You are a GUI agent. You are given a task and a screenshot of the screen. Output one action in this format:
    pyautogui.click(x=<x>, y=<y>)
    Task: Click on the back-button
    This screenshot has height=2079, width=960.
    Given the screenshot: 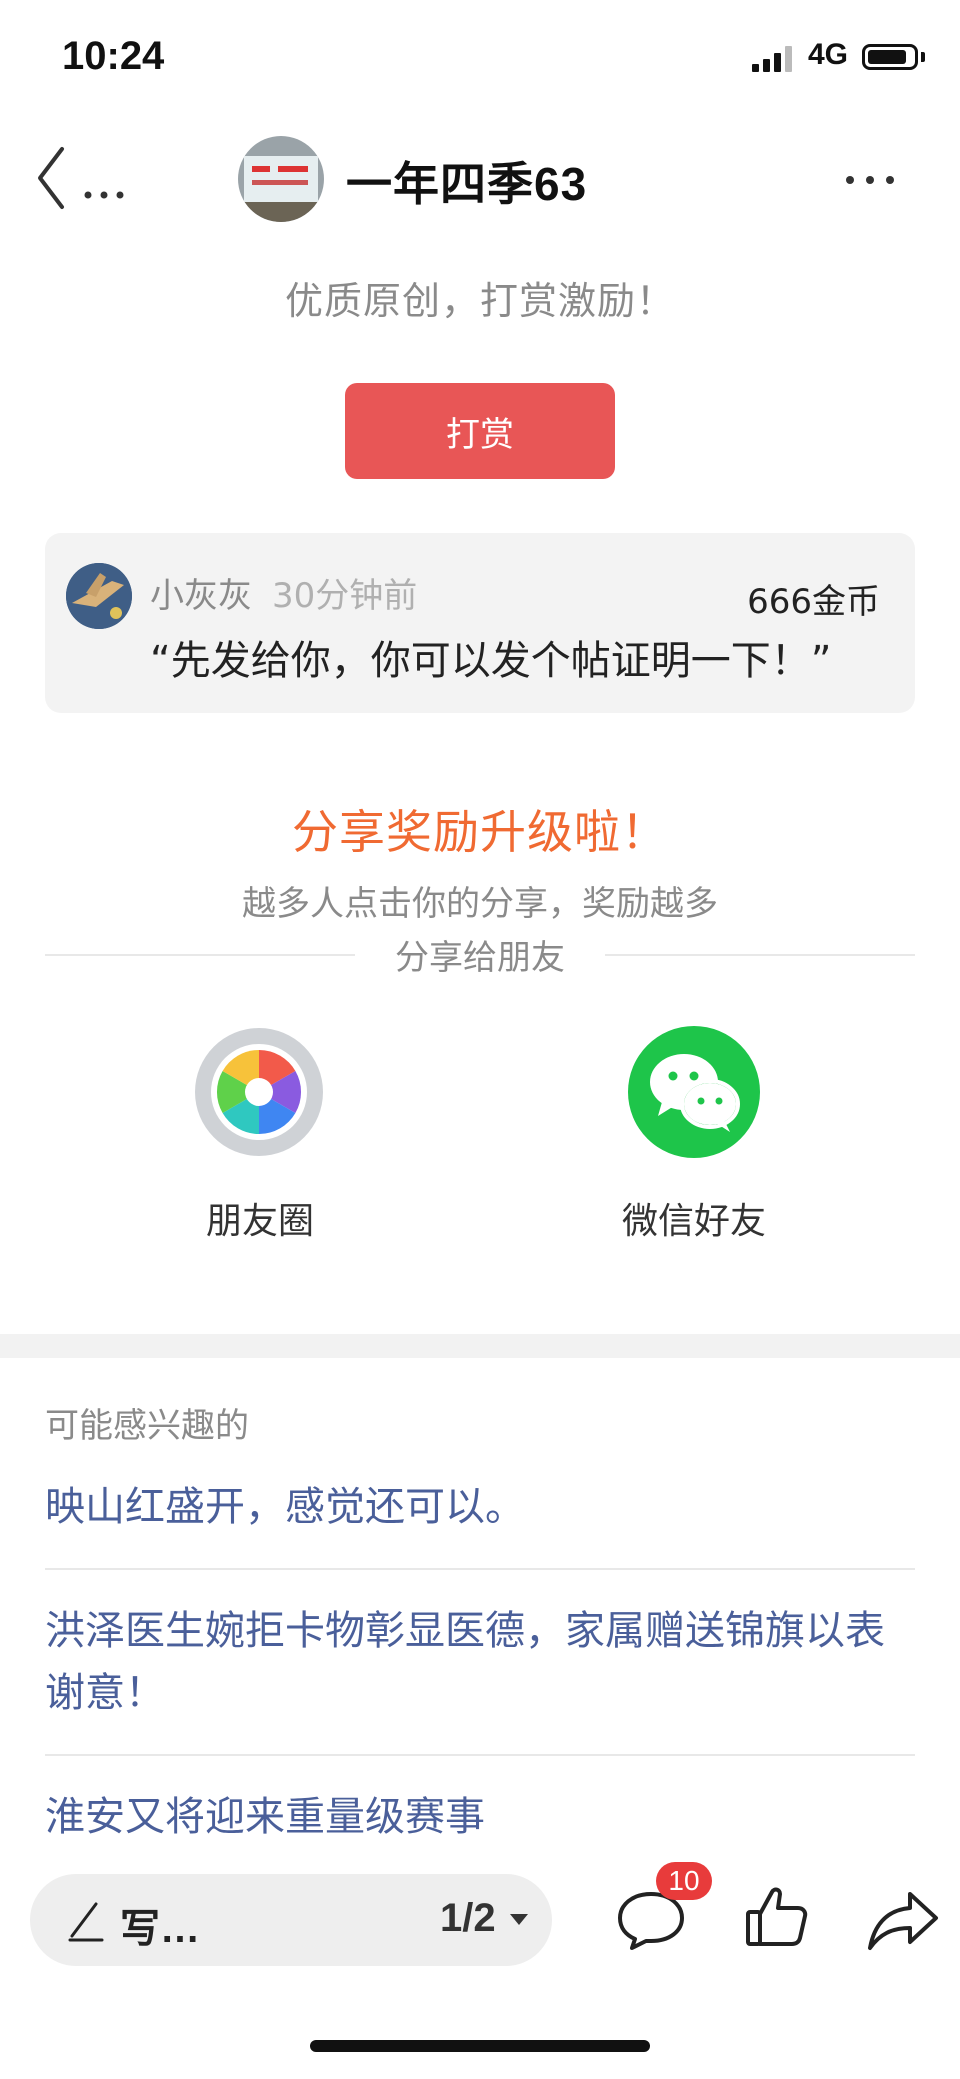 What is the action you would take?
    pyautogui.click(x=85, y=180)
    